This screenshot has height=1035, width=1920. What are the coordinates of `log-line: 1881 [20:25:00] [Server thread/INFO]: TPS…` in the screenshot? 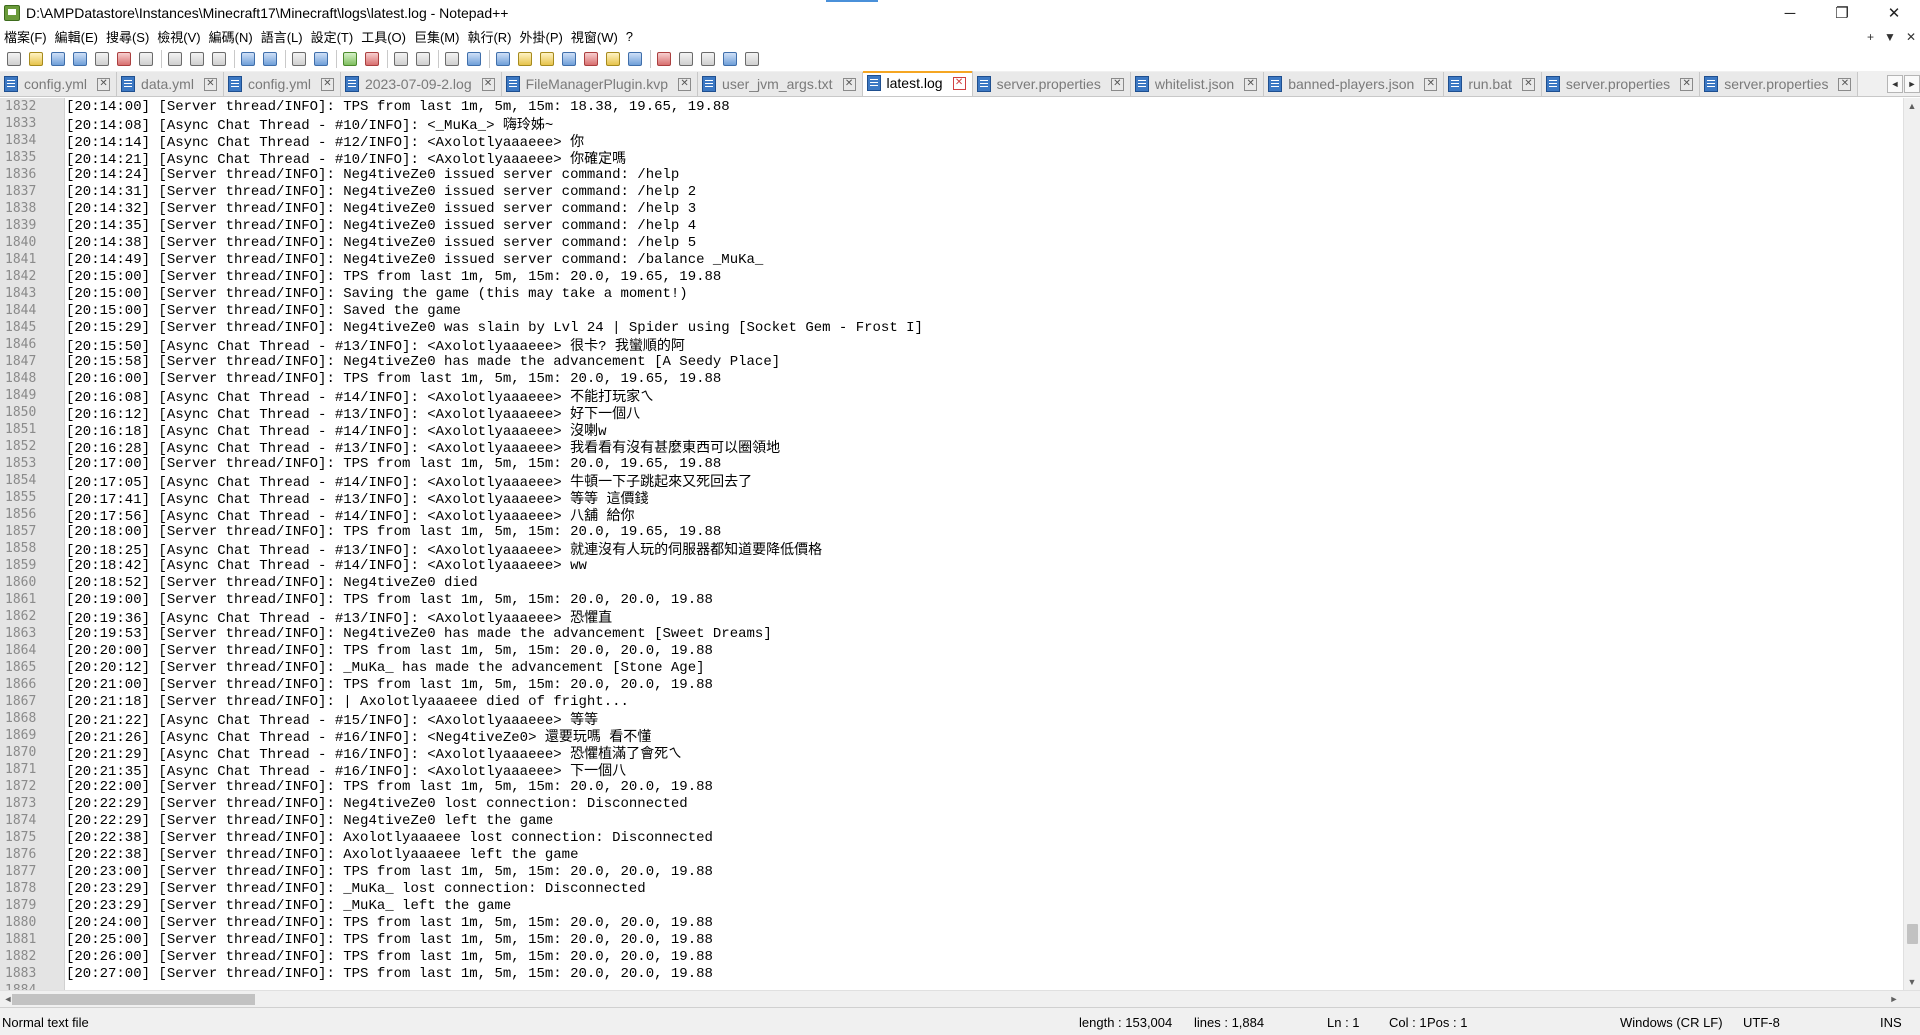 It's located at (951, 939).